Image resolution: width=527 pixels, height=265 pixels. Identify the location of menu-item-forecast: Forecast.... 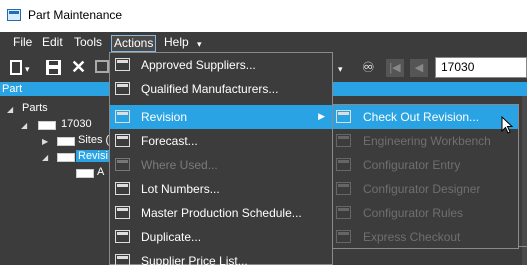
(221, 141).